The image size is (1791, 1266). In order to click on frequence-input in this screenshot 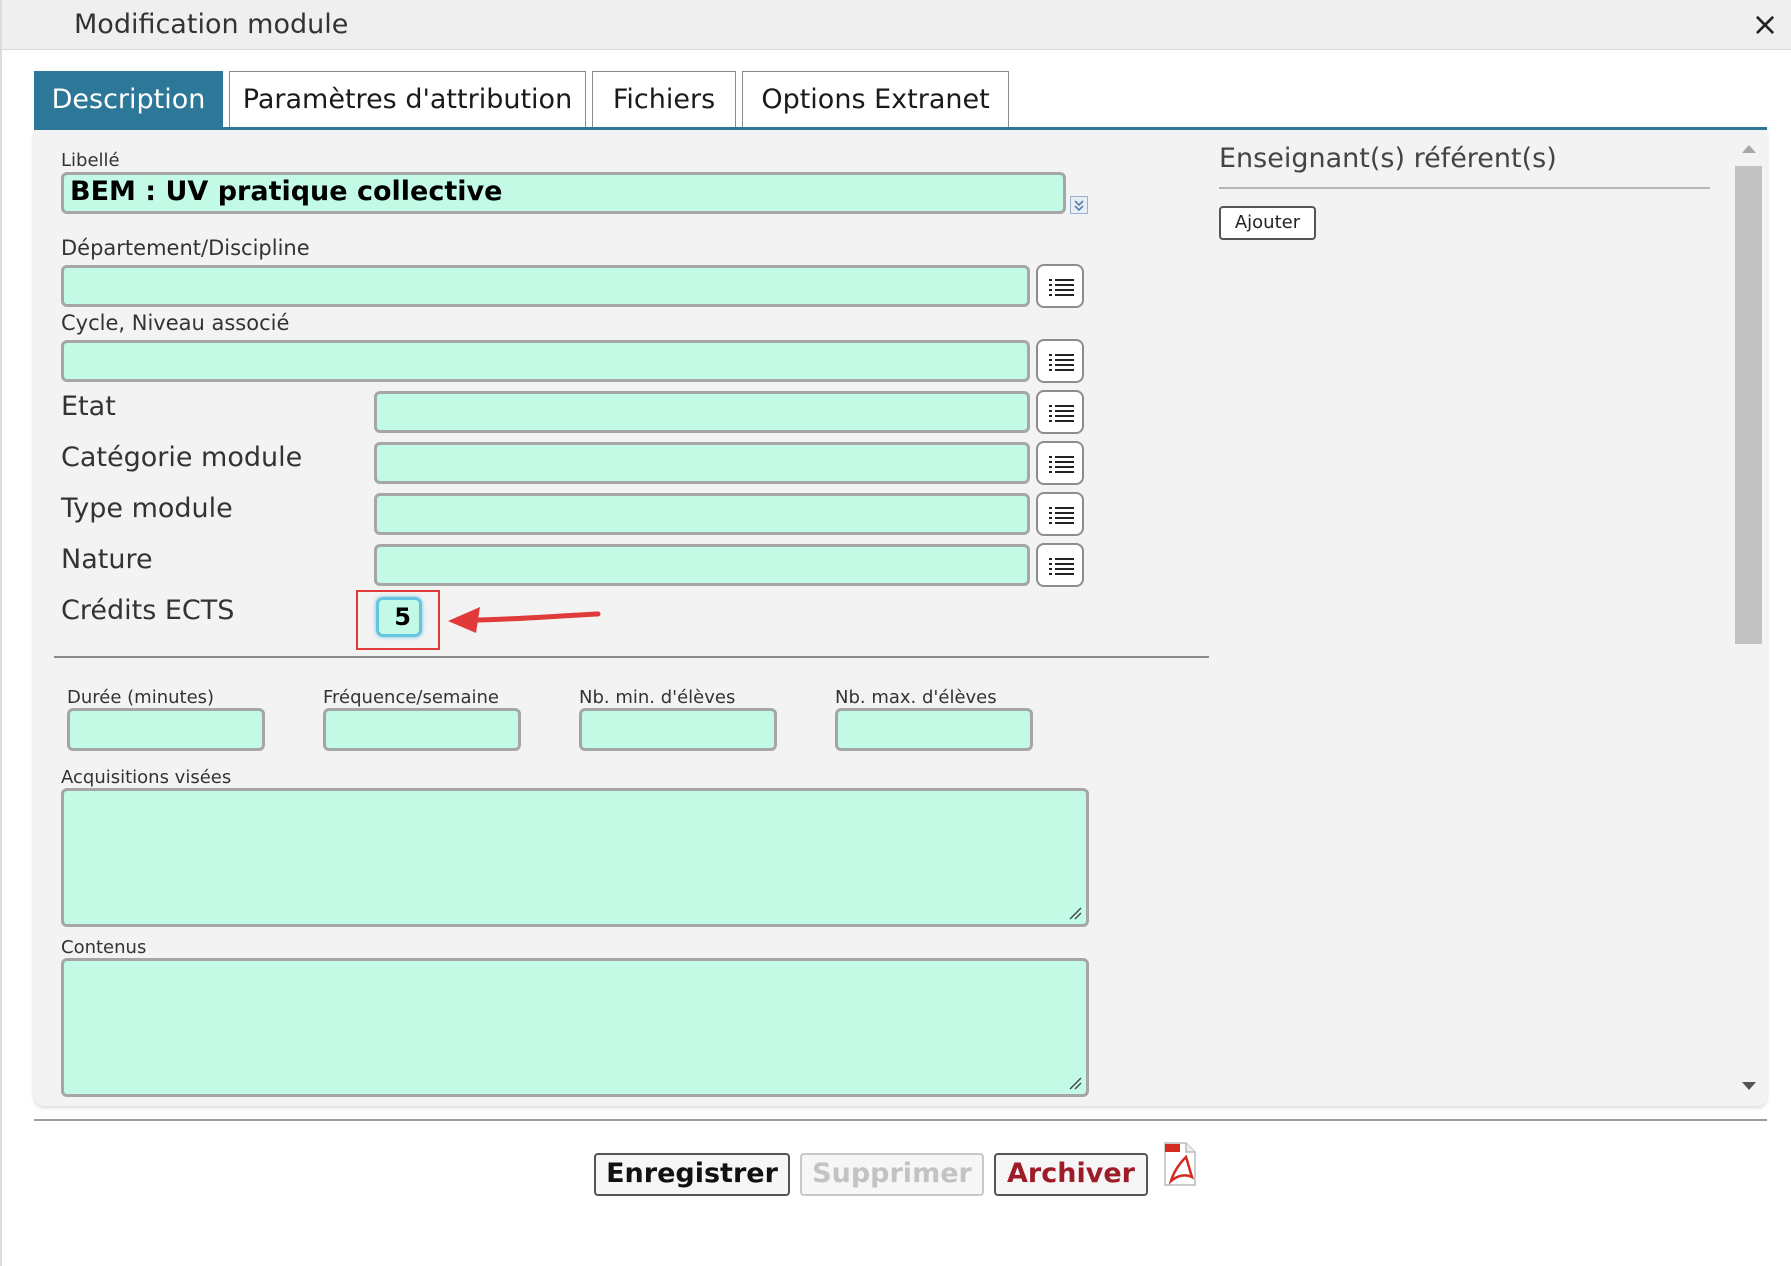, I will do `click(422, 729)`.